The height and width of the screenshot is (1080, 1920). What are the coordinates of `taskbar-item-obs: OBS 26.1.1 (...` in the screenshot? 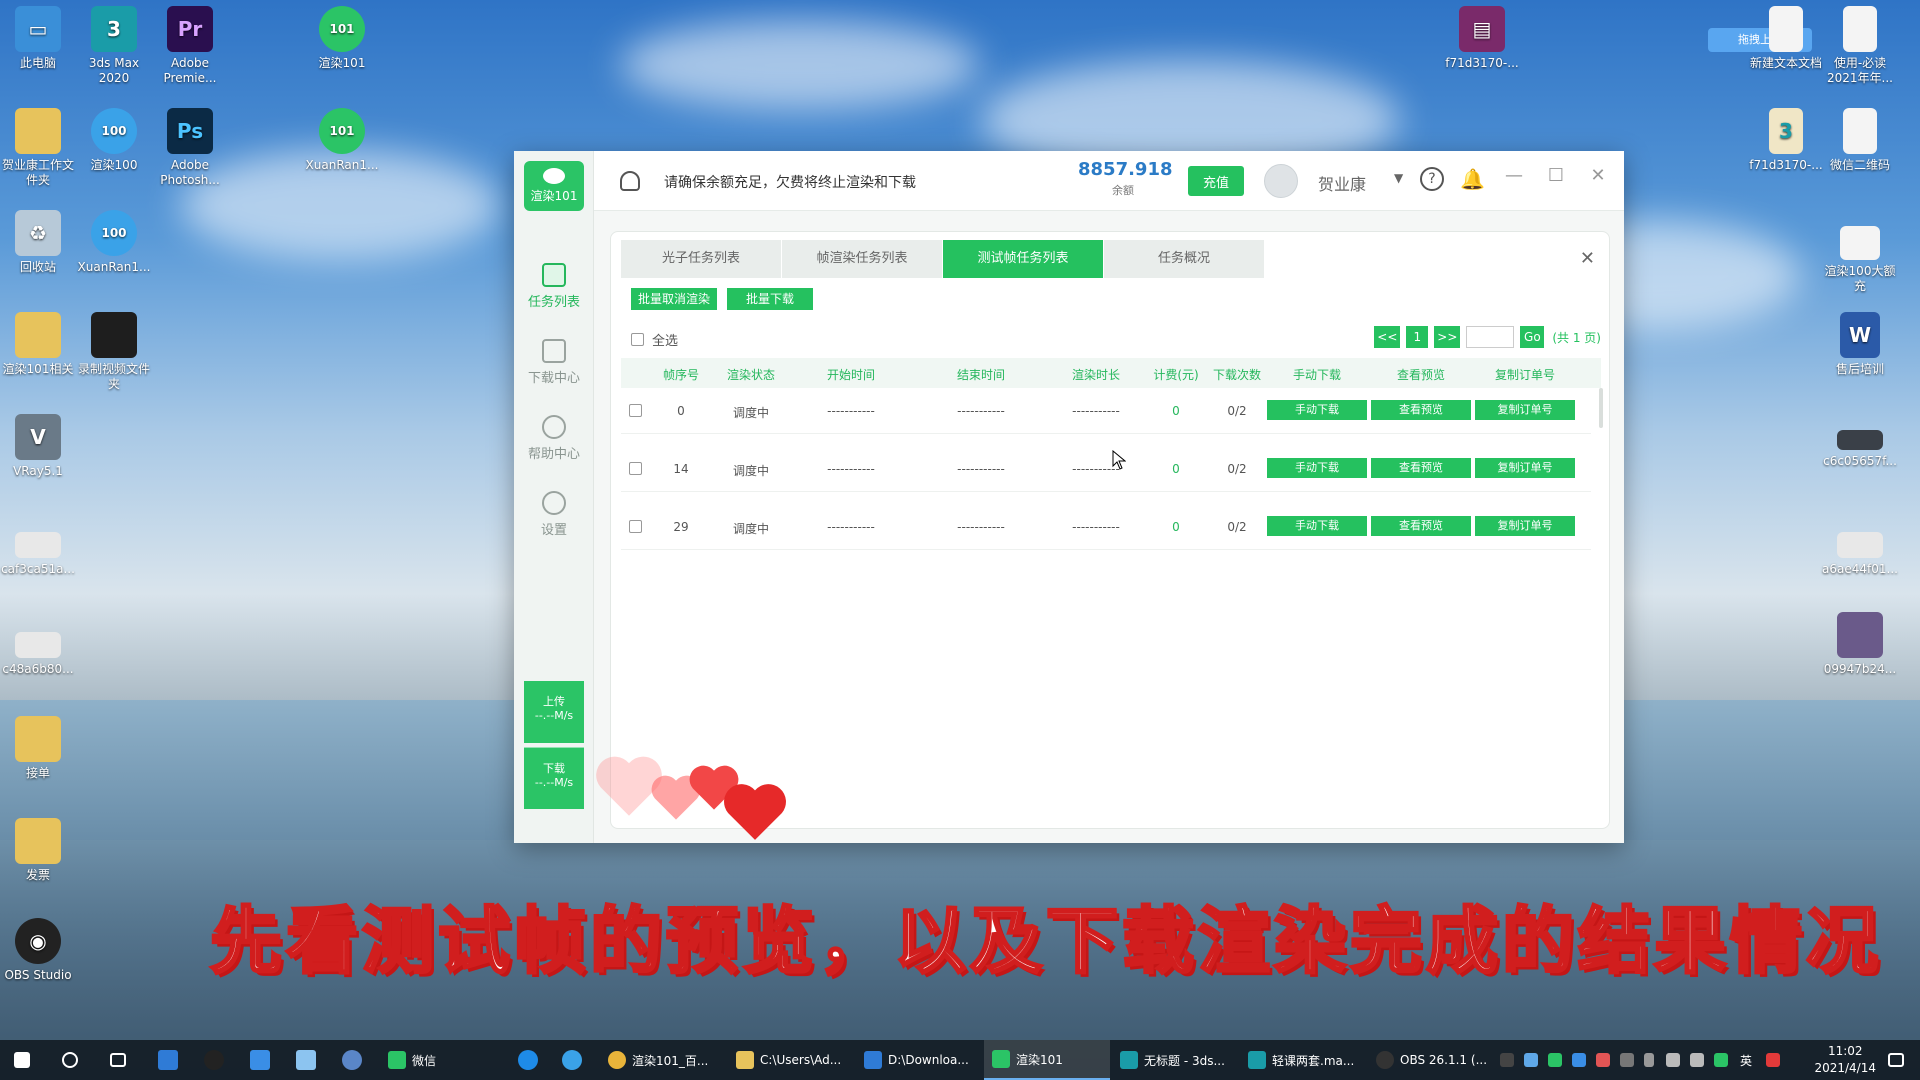 It's located at (1431, 1060).